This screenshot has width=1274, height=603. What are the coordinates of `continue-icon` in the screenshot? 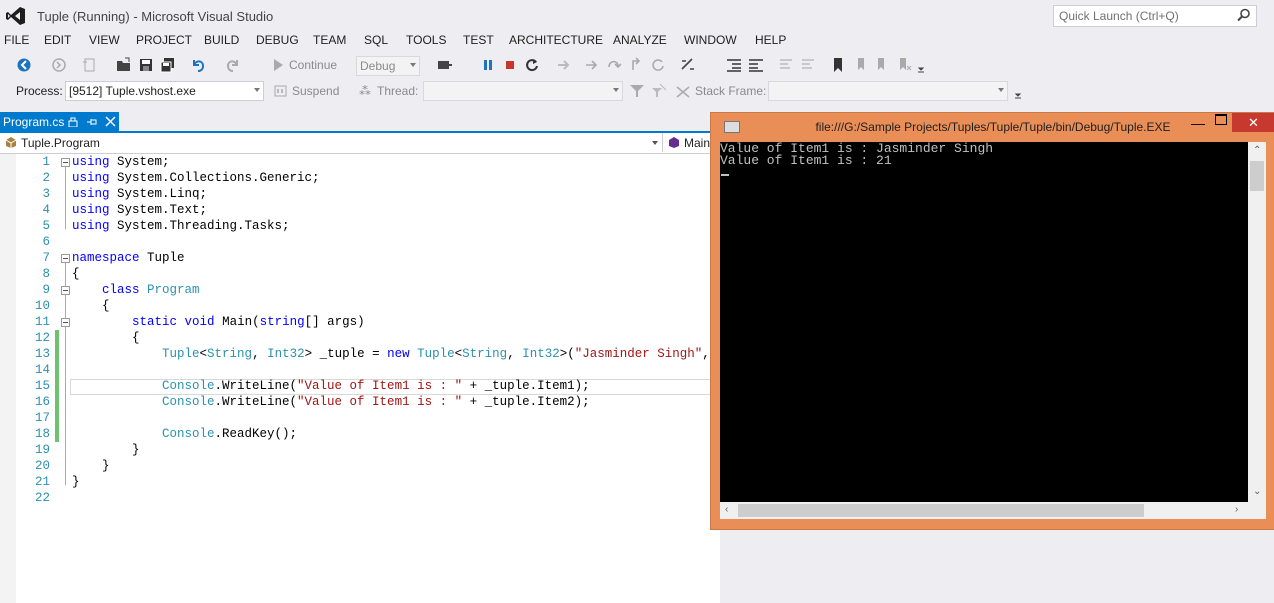 It's located at (278, 65).